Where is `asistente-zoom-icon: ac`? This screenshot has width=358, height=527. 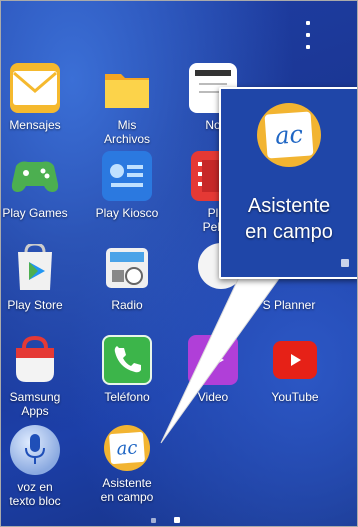 asistente-zoom-icon: ac is located at coordinates (289, 135).